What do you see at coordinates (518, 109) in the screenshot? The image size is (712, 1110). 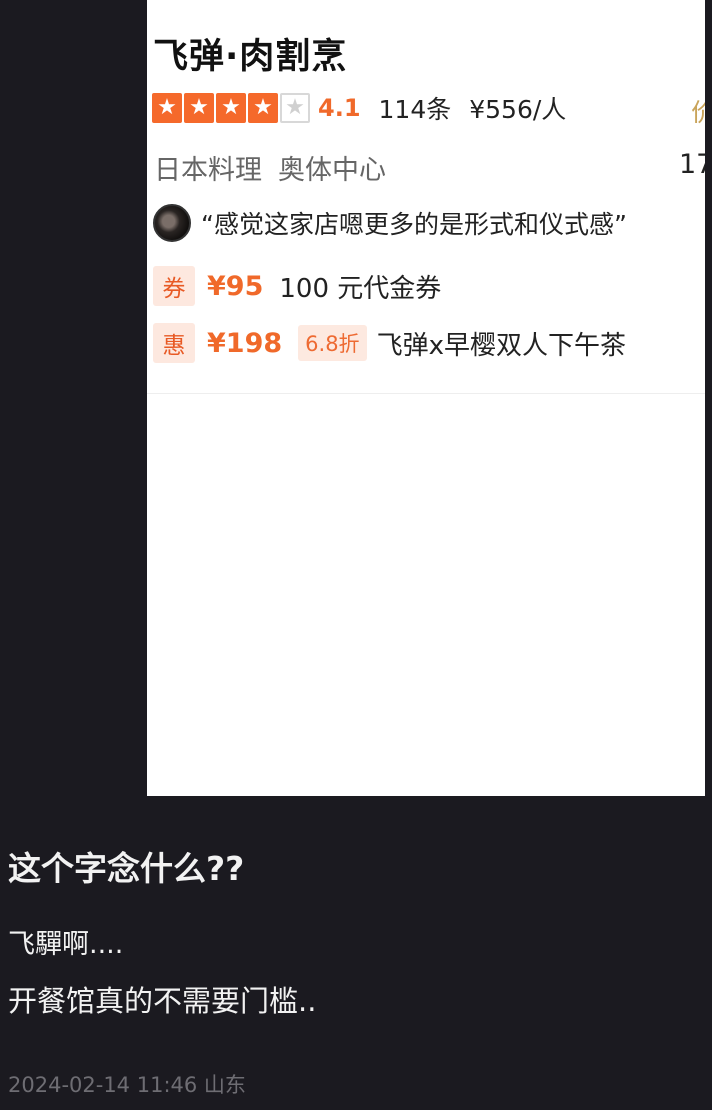 I see `price-per-person: ¥556/人` at bounding box center [518, 109].